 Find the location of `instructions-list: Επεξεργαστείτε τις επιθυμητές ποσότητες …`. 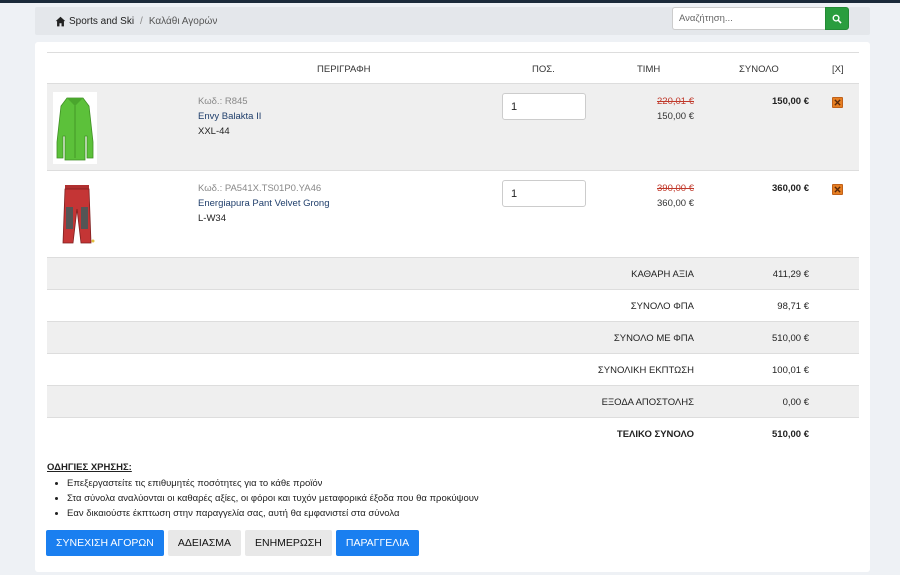

instructions-list: Επεξεργαστείτε τις επιθυμητές ποσότητες … is located at coordinates (273, 498).